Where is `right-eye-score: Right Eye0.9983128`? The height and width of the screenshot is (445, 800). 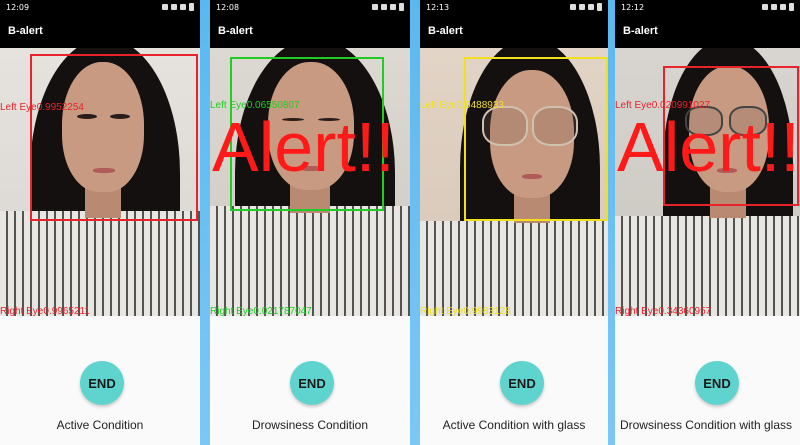
right-eye-score: Right Eye0.9983128 is located at coordinates (465, 311).